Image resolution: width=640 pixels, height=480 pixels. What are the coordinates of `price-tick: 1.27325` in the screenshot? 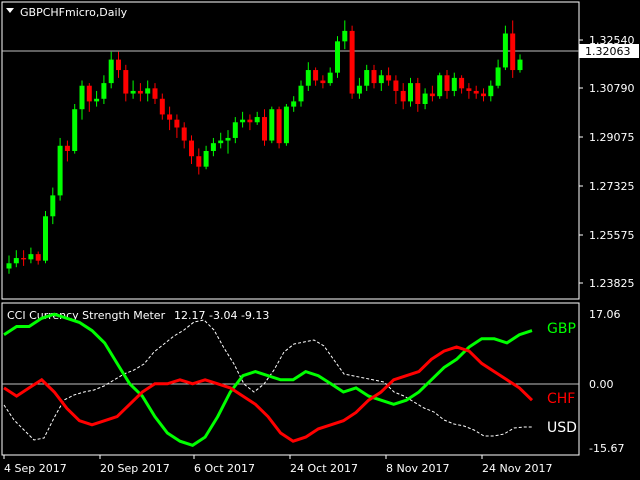 It's located at (612, 186).